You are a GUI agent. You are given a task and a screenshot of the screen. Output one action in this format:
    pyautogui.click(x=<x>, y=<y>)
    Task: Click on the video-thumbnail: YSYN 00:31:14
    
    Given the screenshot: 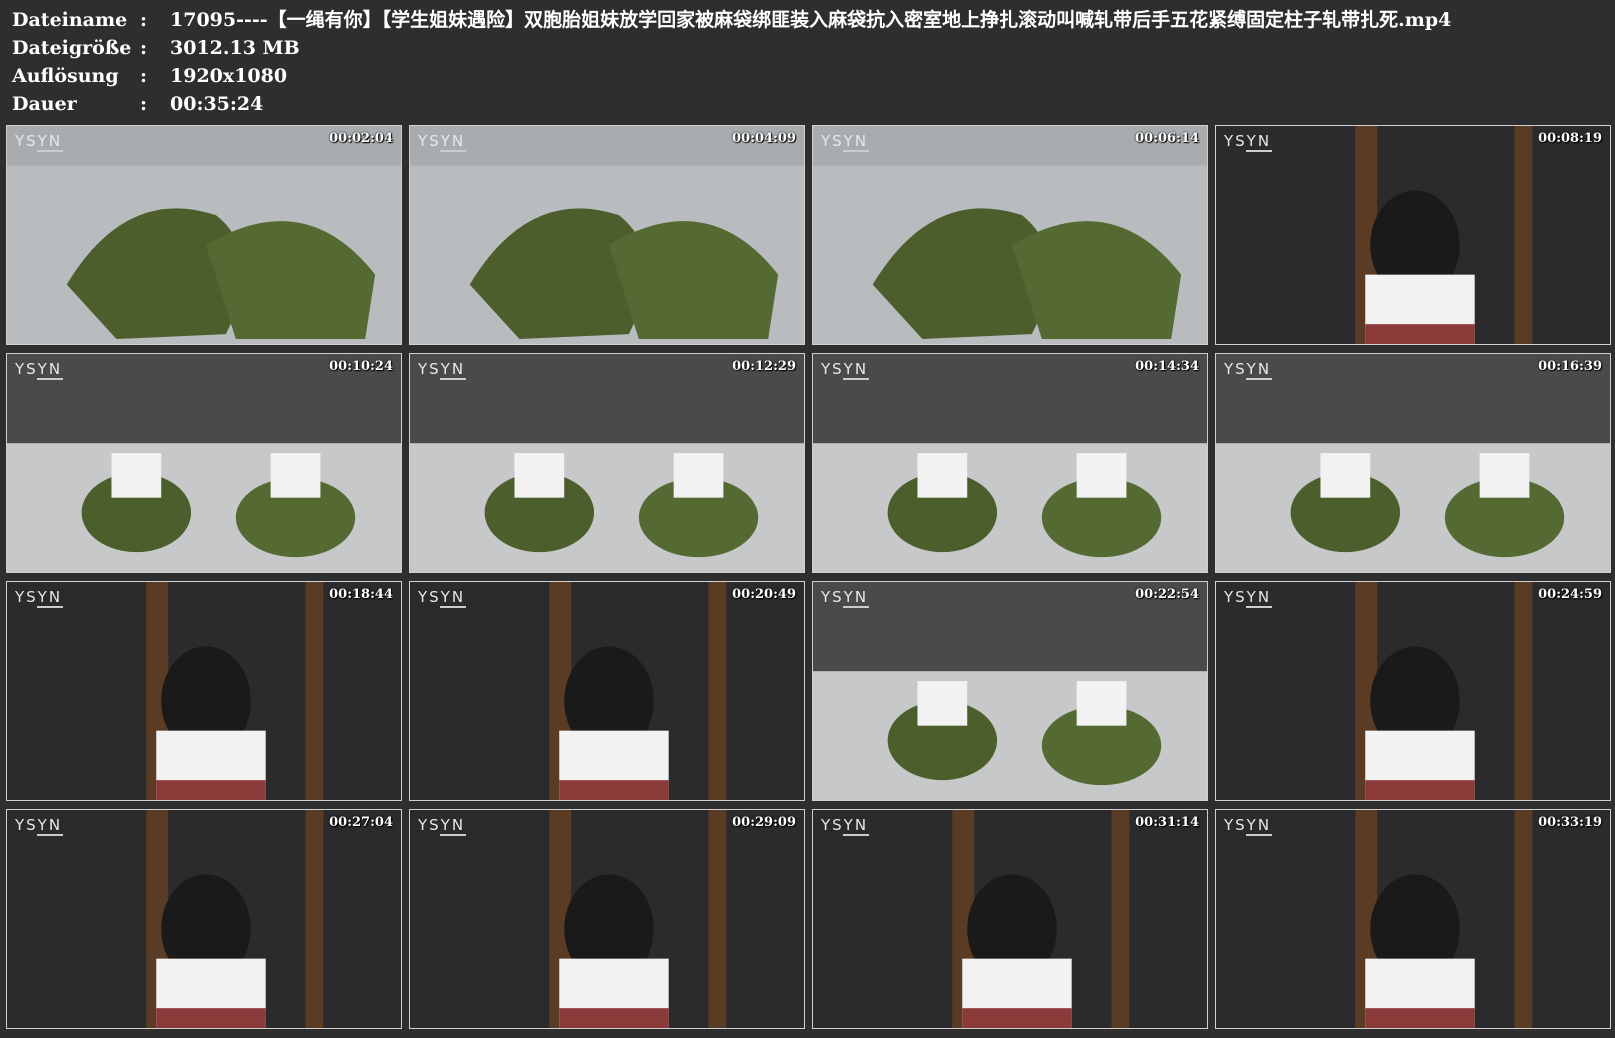 What is the action you would take?
    pyautogui.click(x=1010, y=919)
    